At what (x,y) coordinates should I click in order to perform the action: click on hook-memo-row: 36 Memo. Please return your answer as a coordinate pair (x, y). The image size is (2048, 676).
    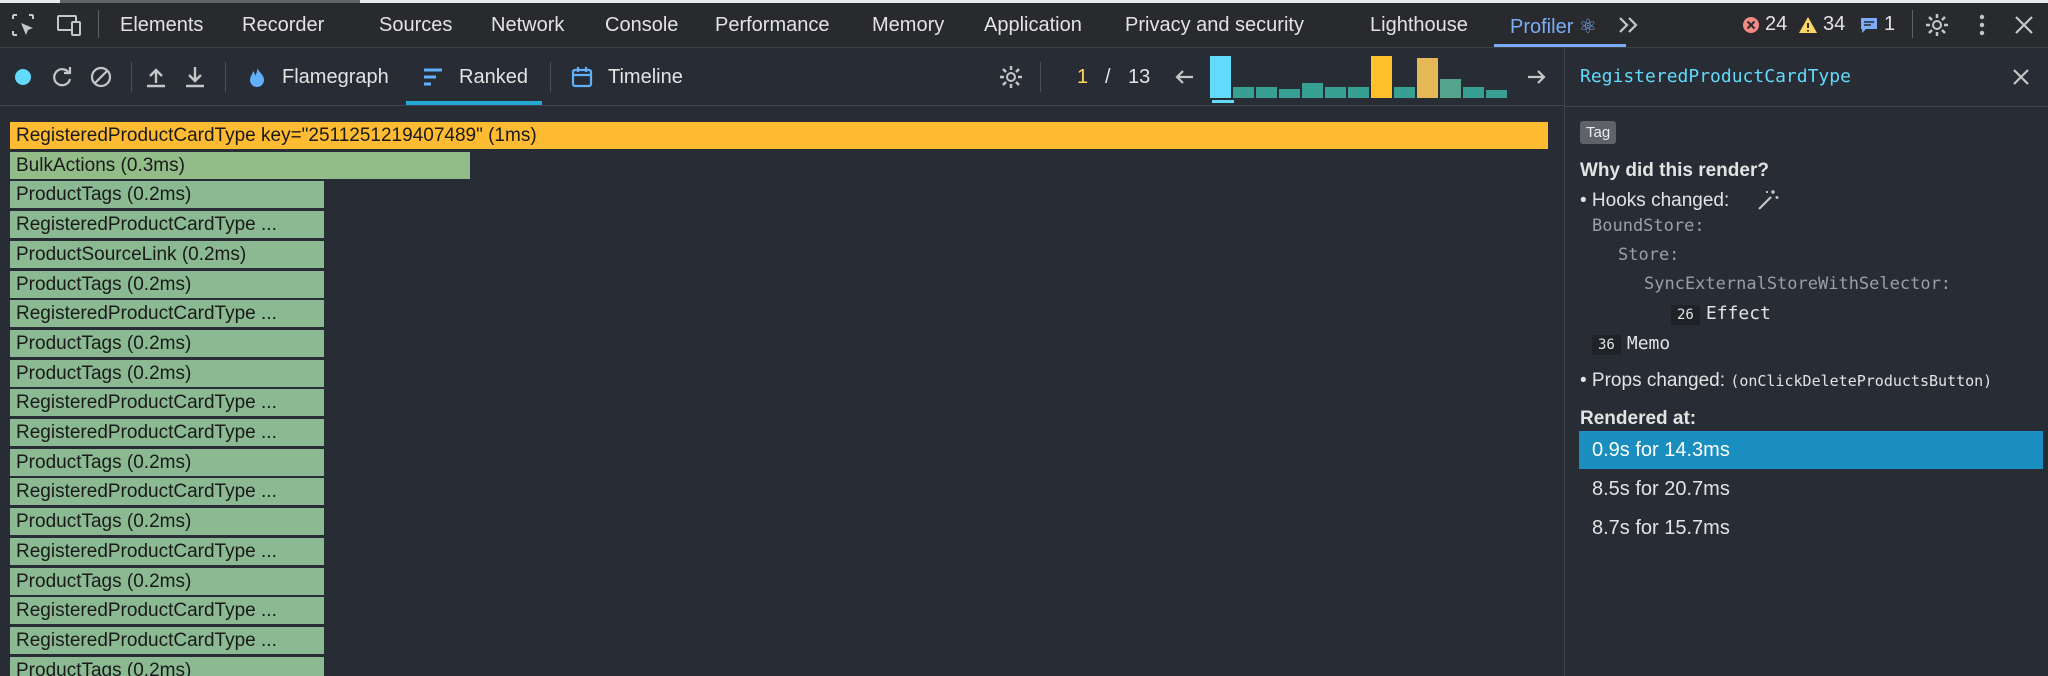
    Looking at the image, I should click on (1631, 344).